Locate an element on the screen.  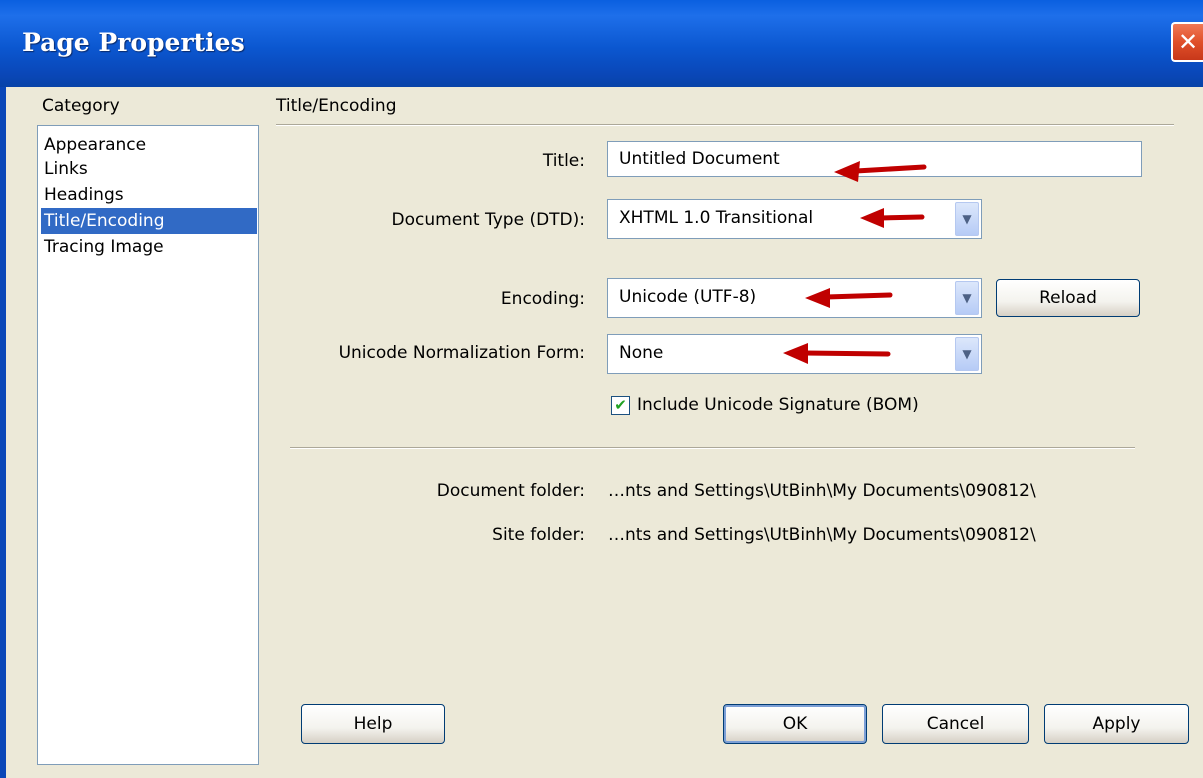
reload-button: Reload is located at coordinates (1068, 298).